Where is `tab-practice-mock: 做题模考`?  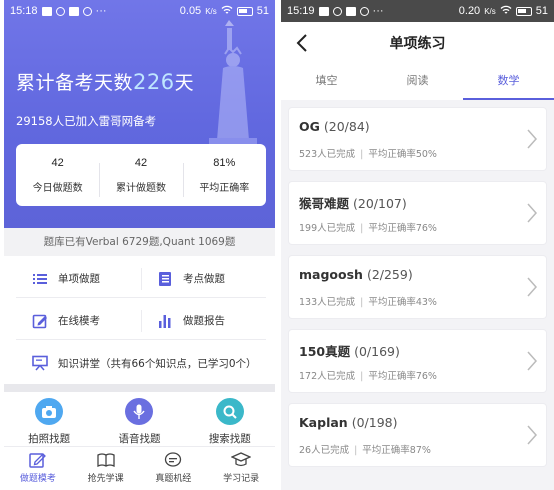 tab-practice-mock: 做题模考 is located at coordinates (38, 468).